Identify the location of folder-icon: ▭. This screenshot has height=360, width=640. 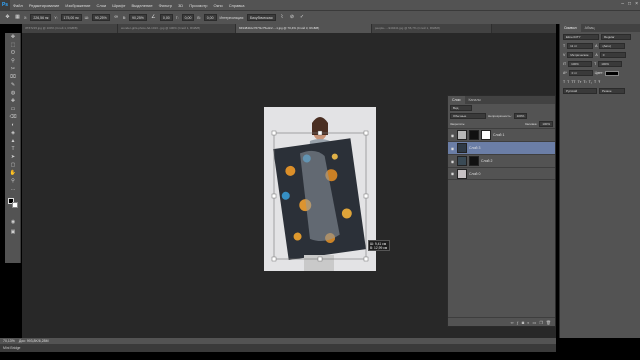
(535, 322).